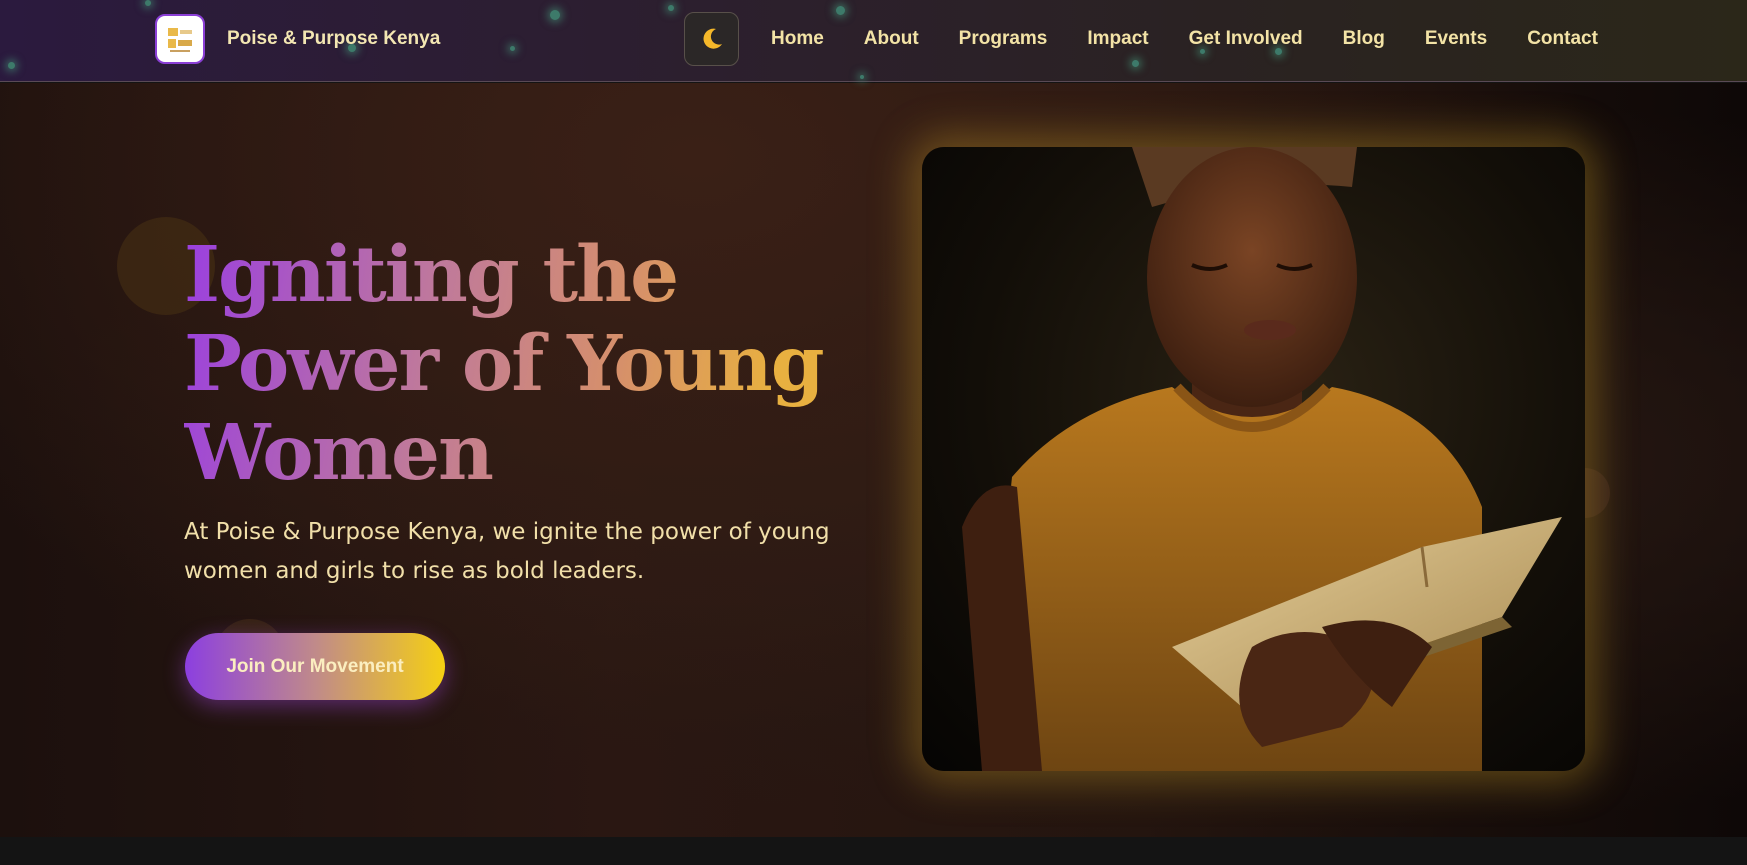 The height and width of the screenshot is (865, 1747). I want to click on join-movement-button: Join Our Movement, so click(315, 666).